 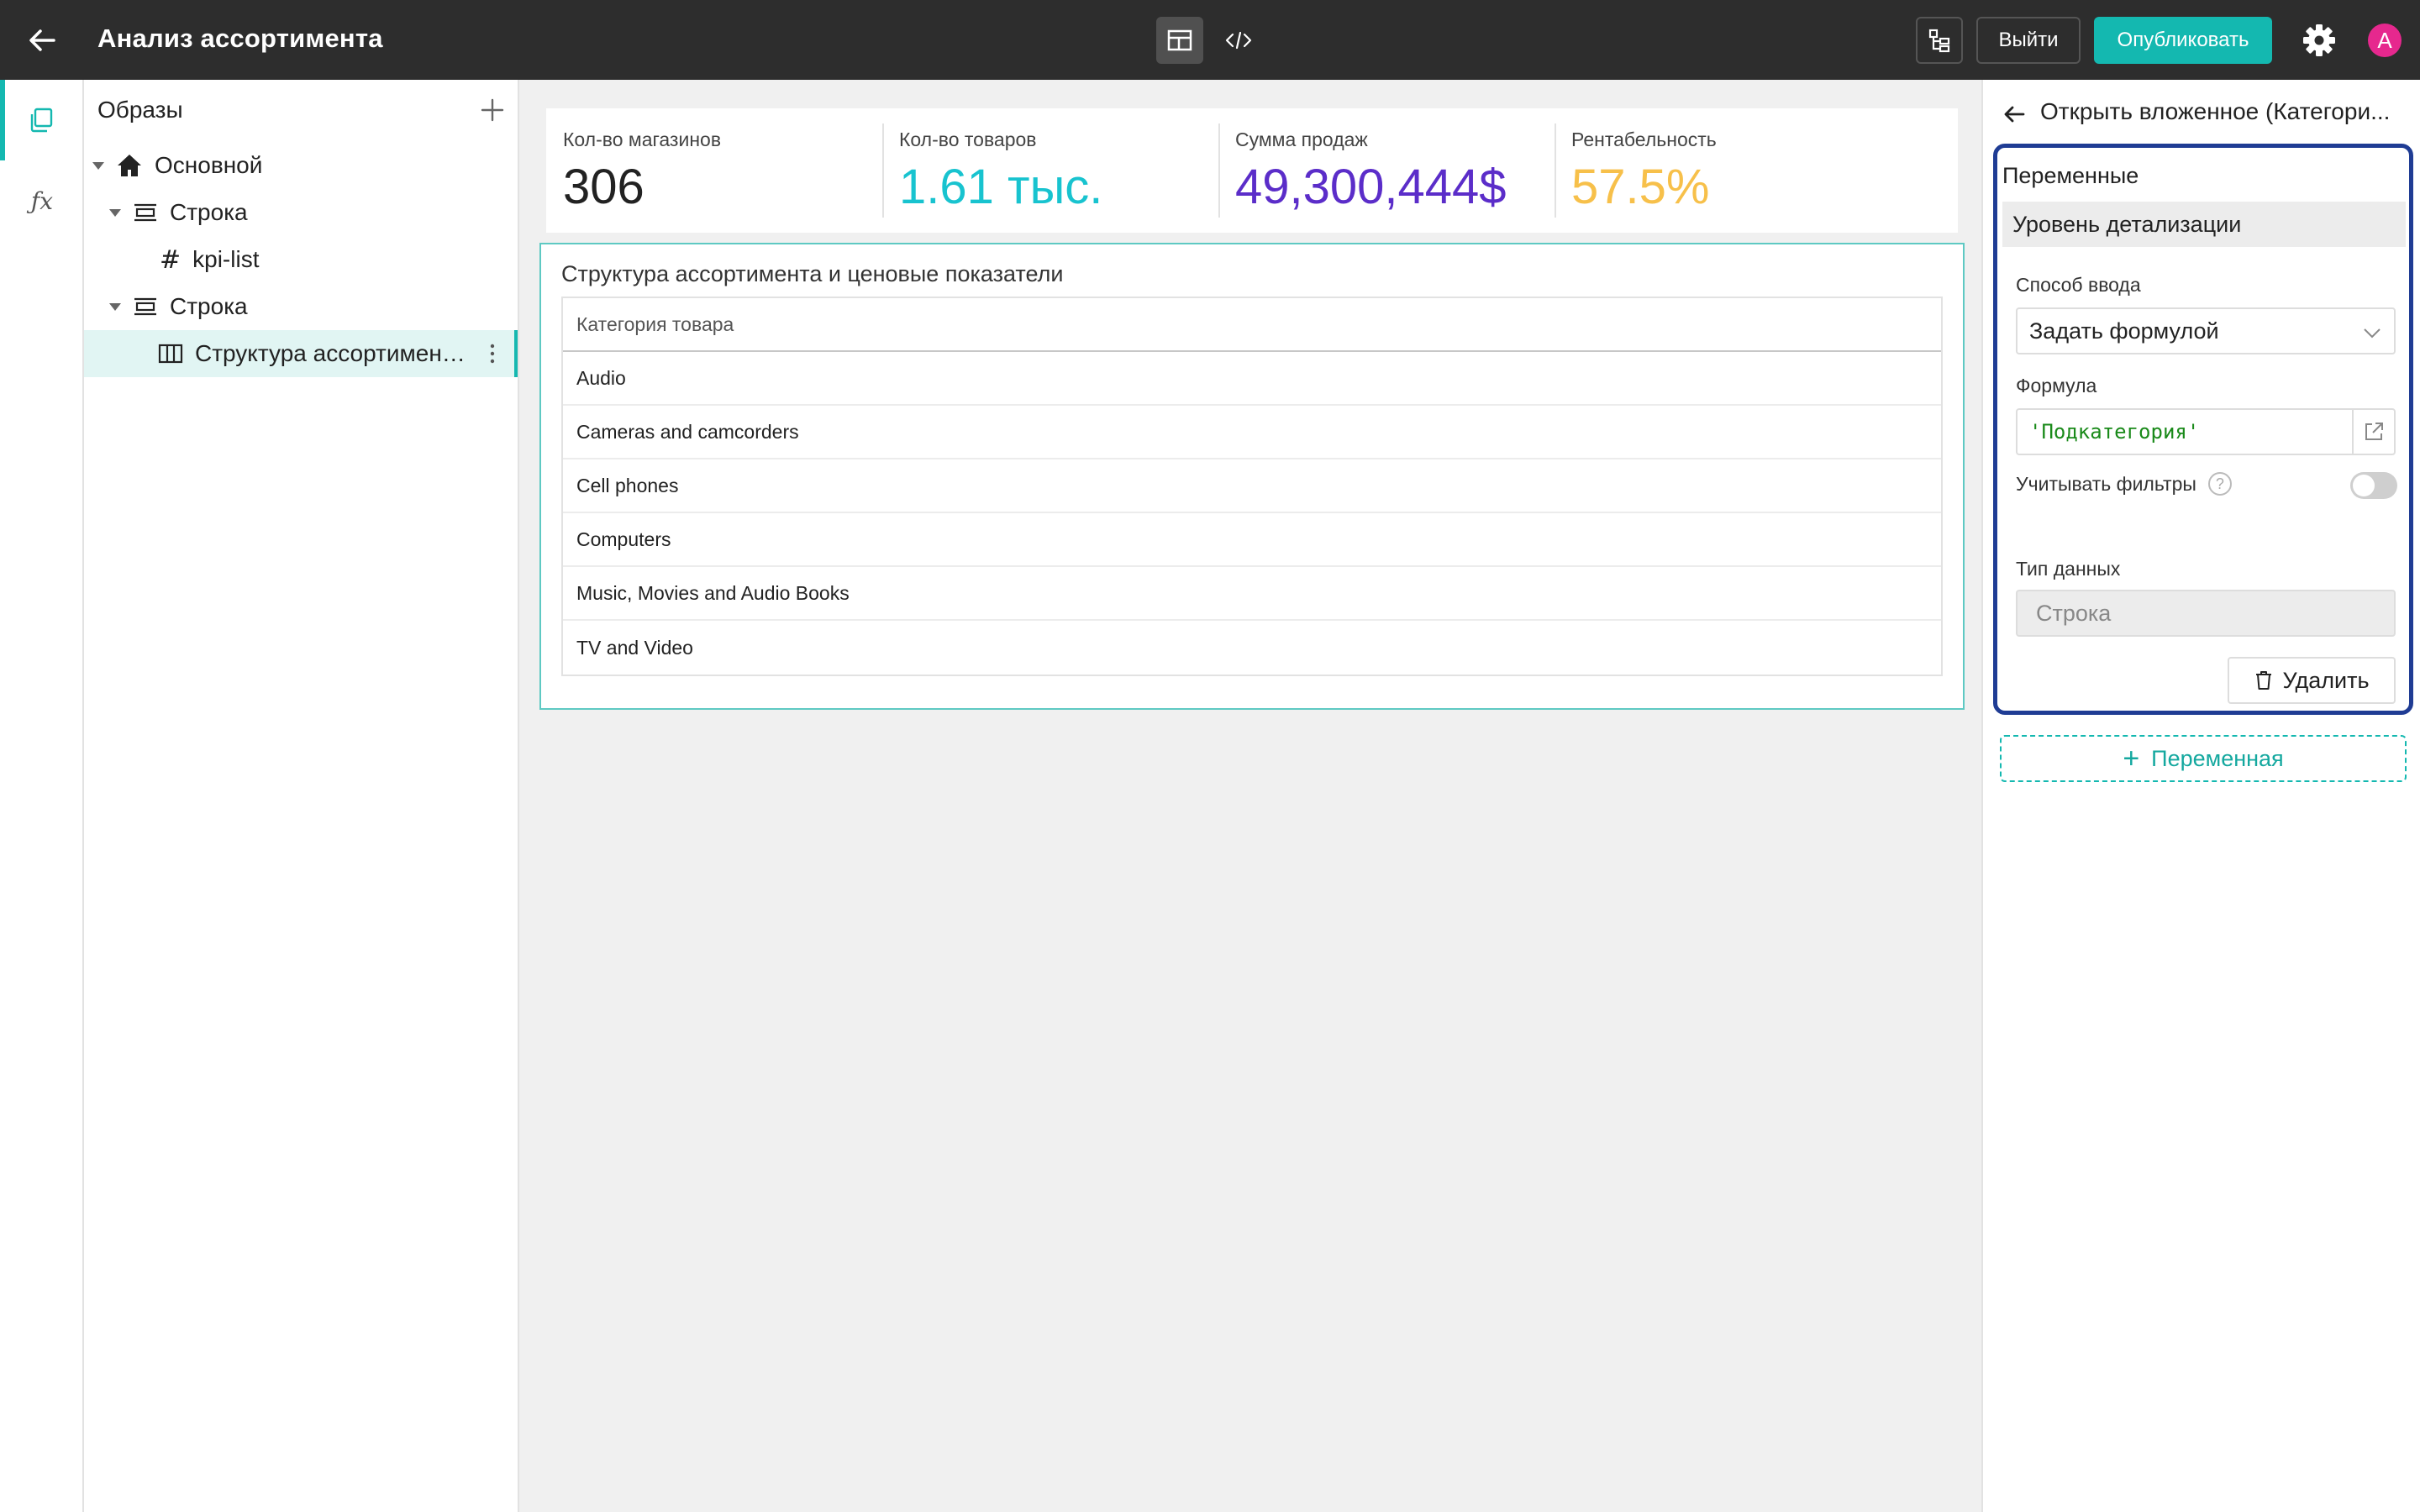 What do you see at coordinates (2385, 40) in the screenshot?
I see `avatar: A` at bounding box center [2385, 40].